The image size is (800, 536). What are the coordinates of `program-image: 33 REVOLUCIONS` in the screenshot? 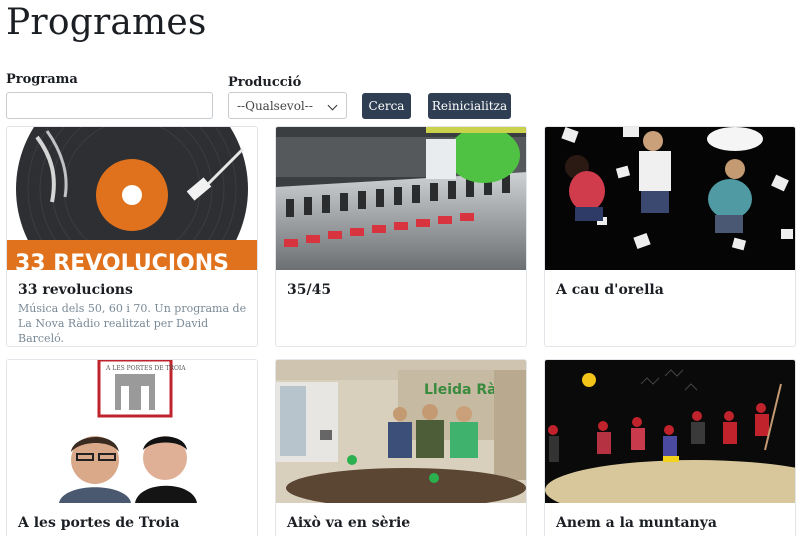 It's located at (132, 198).